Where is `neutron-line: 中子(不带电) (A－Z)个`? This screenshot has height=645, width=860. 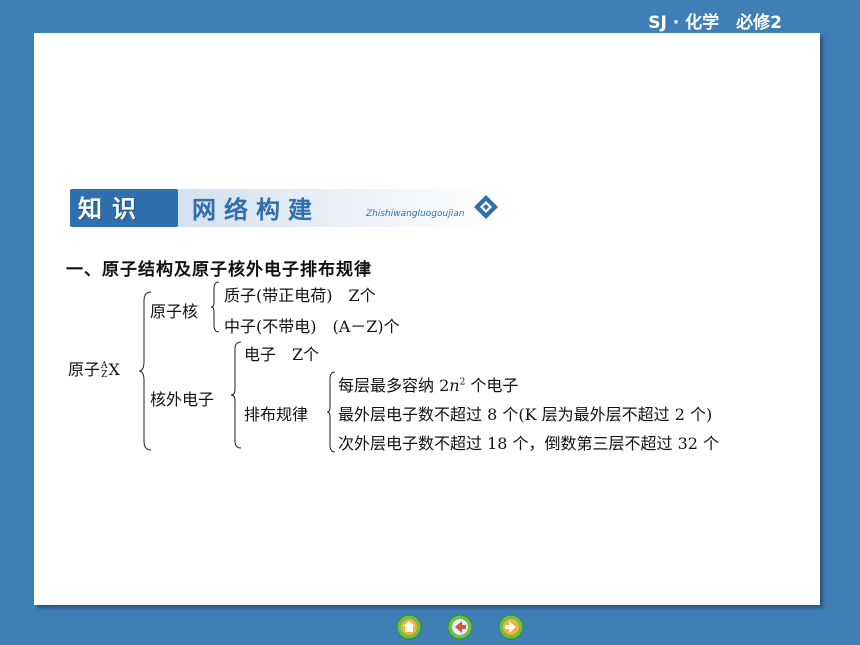 neutron-line: 中子(不带电) (A－Z)个 is located at coordinates (312, 326).